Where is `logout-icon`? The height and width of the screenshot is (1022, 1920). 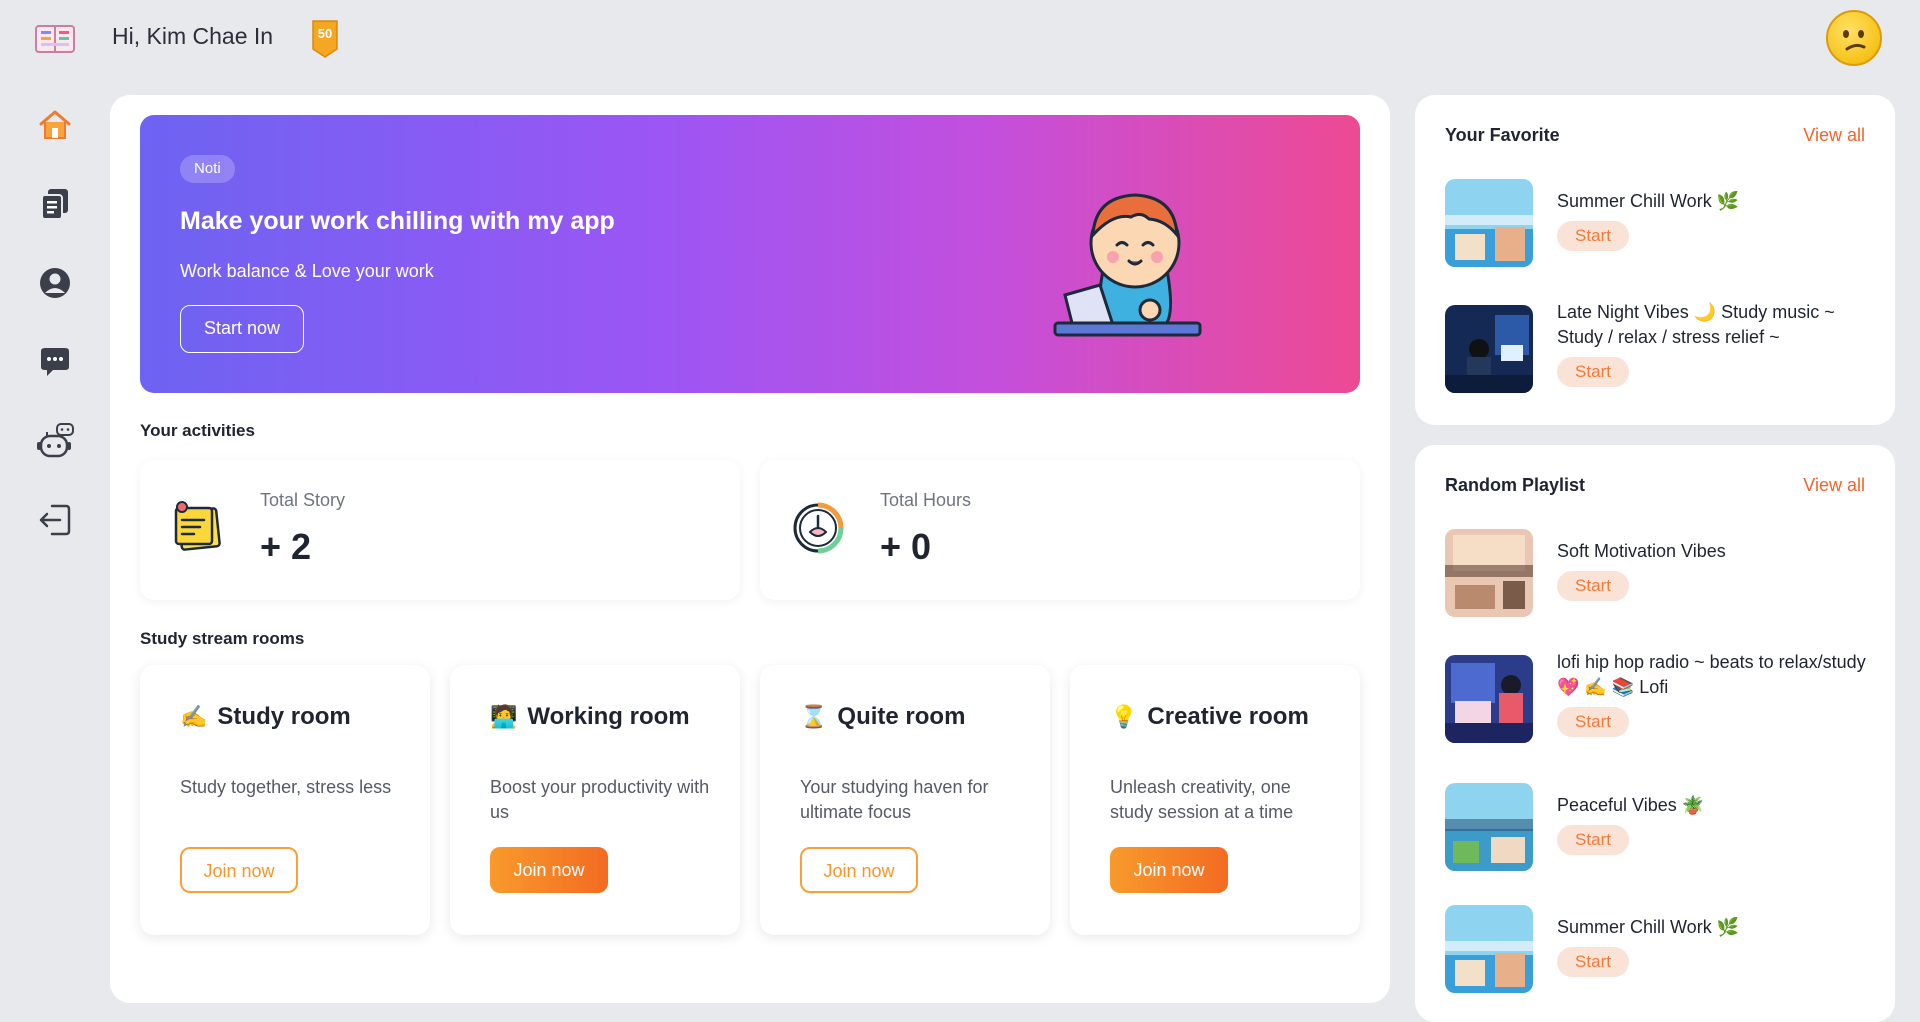 logout-icon is located at coordinates (55, 520).